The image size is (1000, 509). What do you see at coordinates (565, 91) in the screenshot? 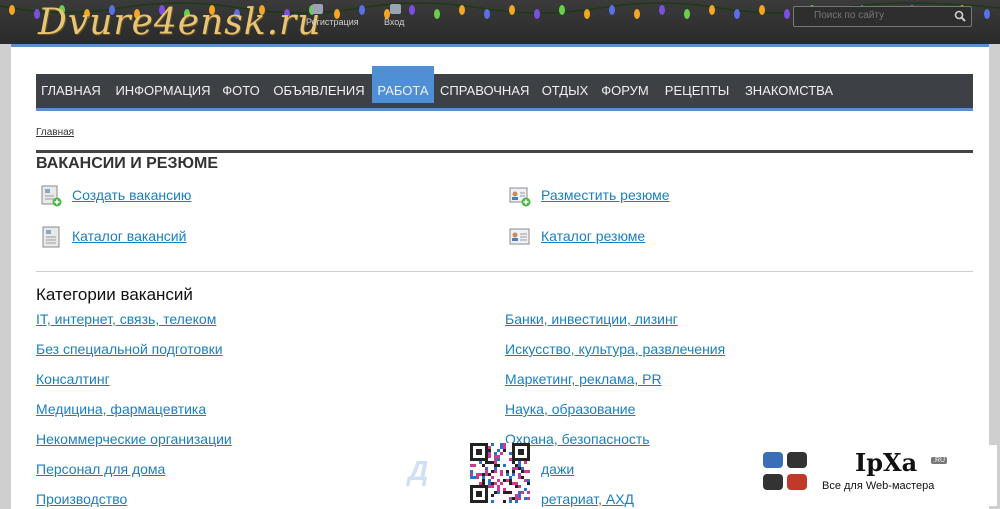
I see `nav-item-leisure: ОТДЫХ` at bounding box center [565, 91].